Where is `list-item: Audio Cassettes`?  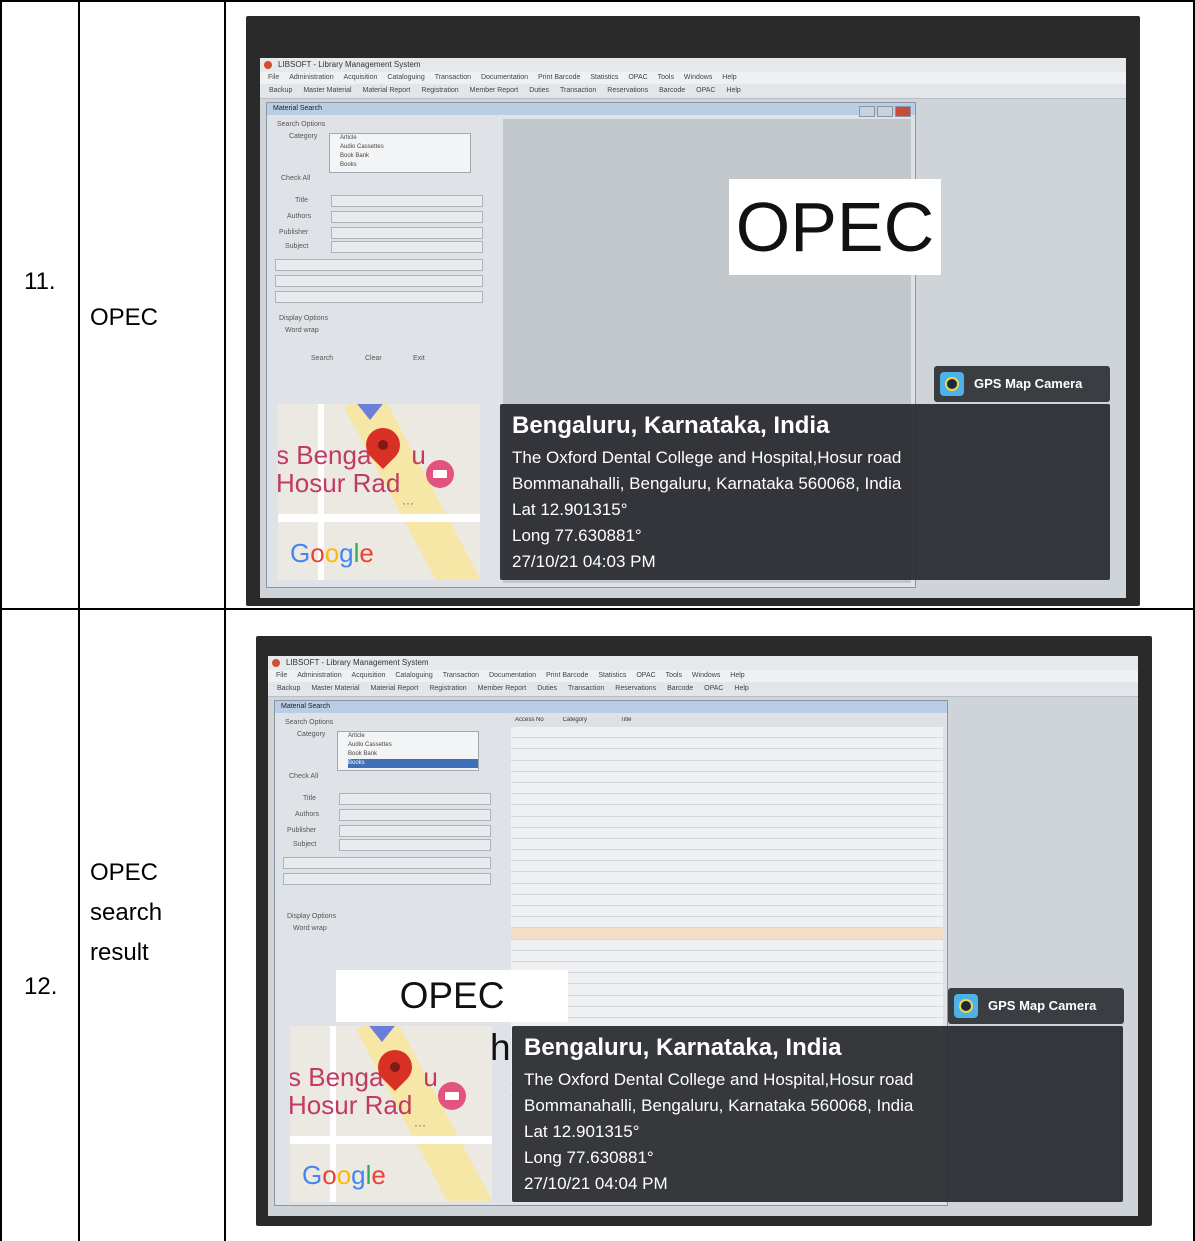
list-item: Audio Cassettes is located at coordinates (370, 745).